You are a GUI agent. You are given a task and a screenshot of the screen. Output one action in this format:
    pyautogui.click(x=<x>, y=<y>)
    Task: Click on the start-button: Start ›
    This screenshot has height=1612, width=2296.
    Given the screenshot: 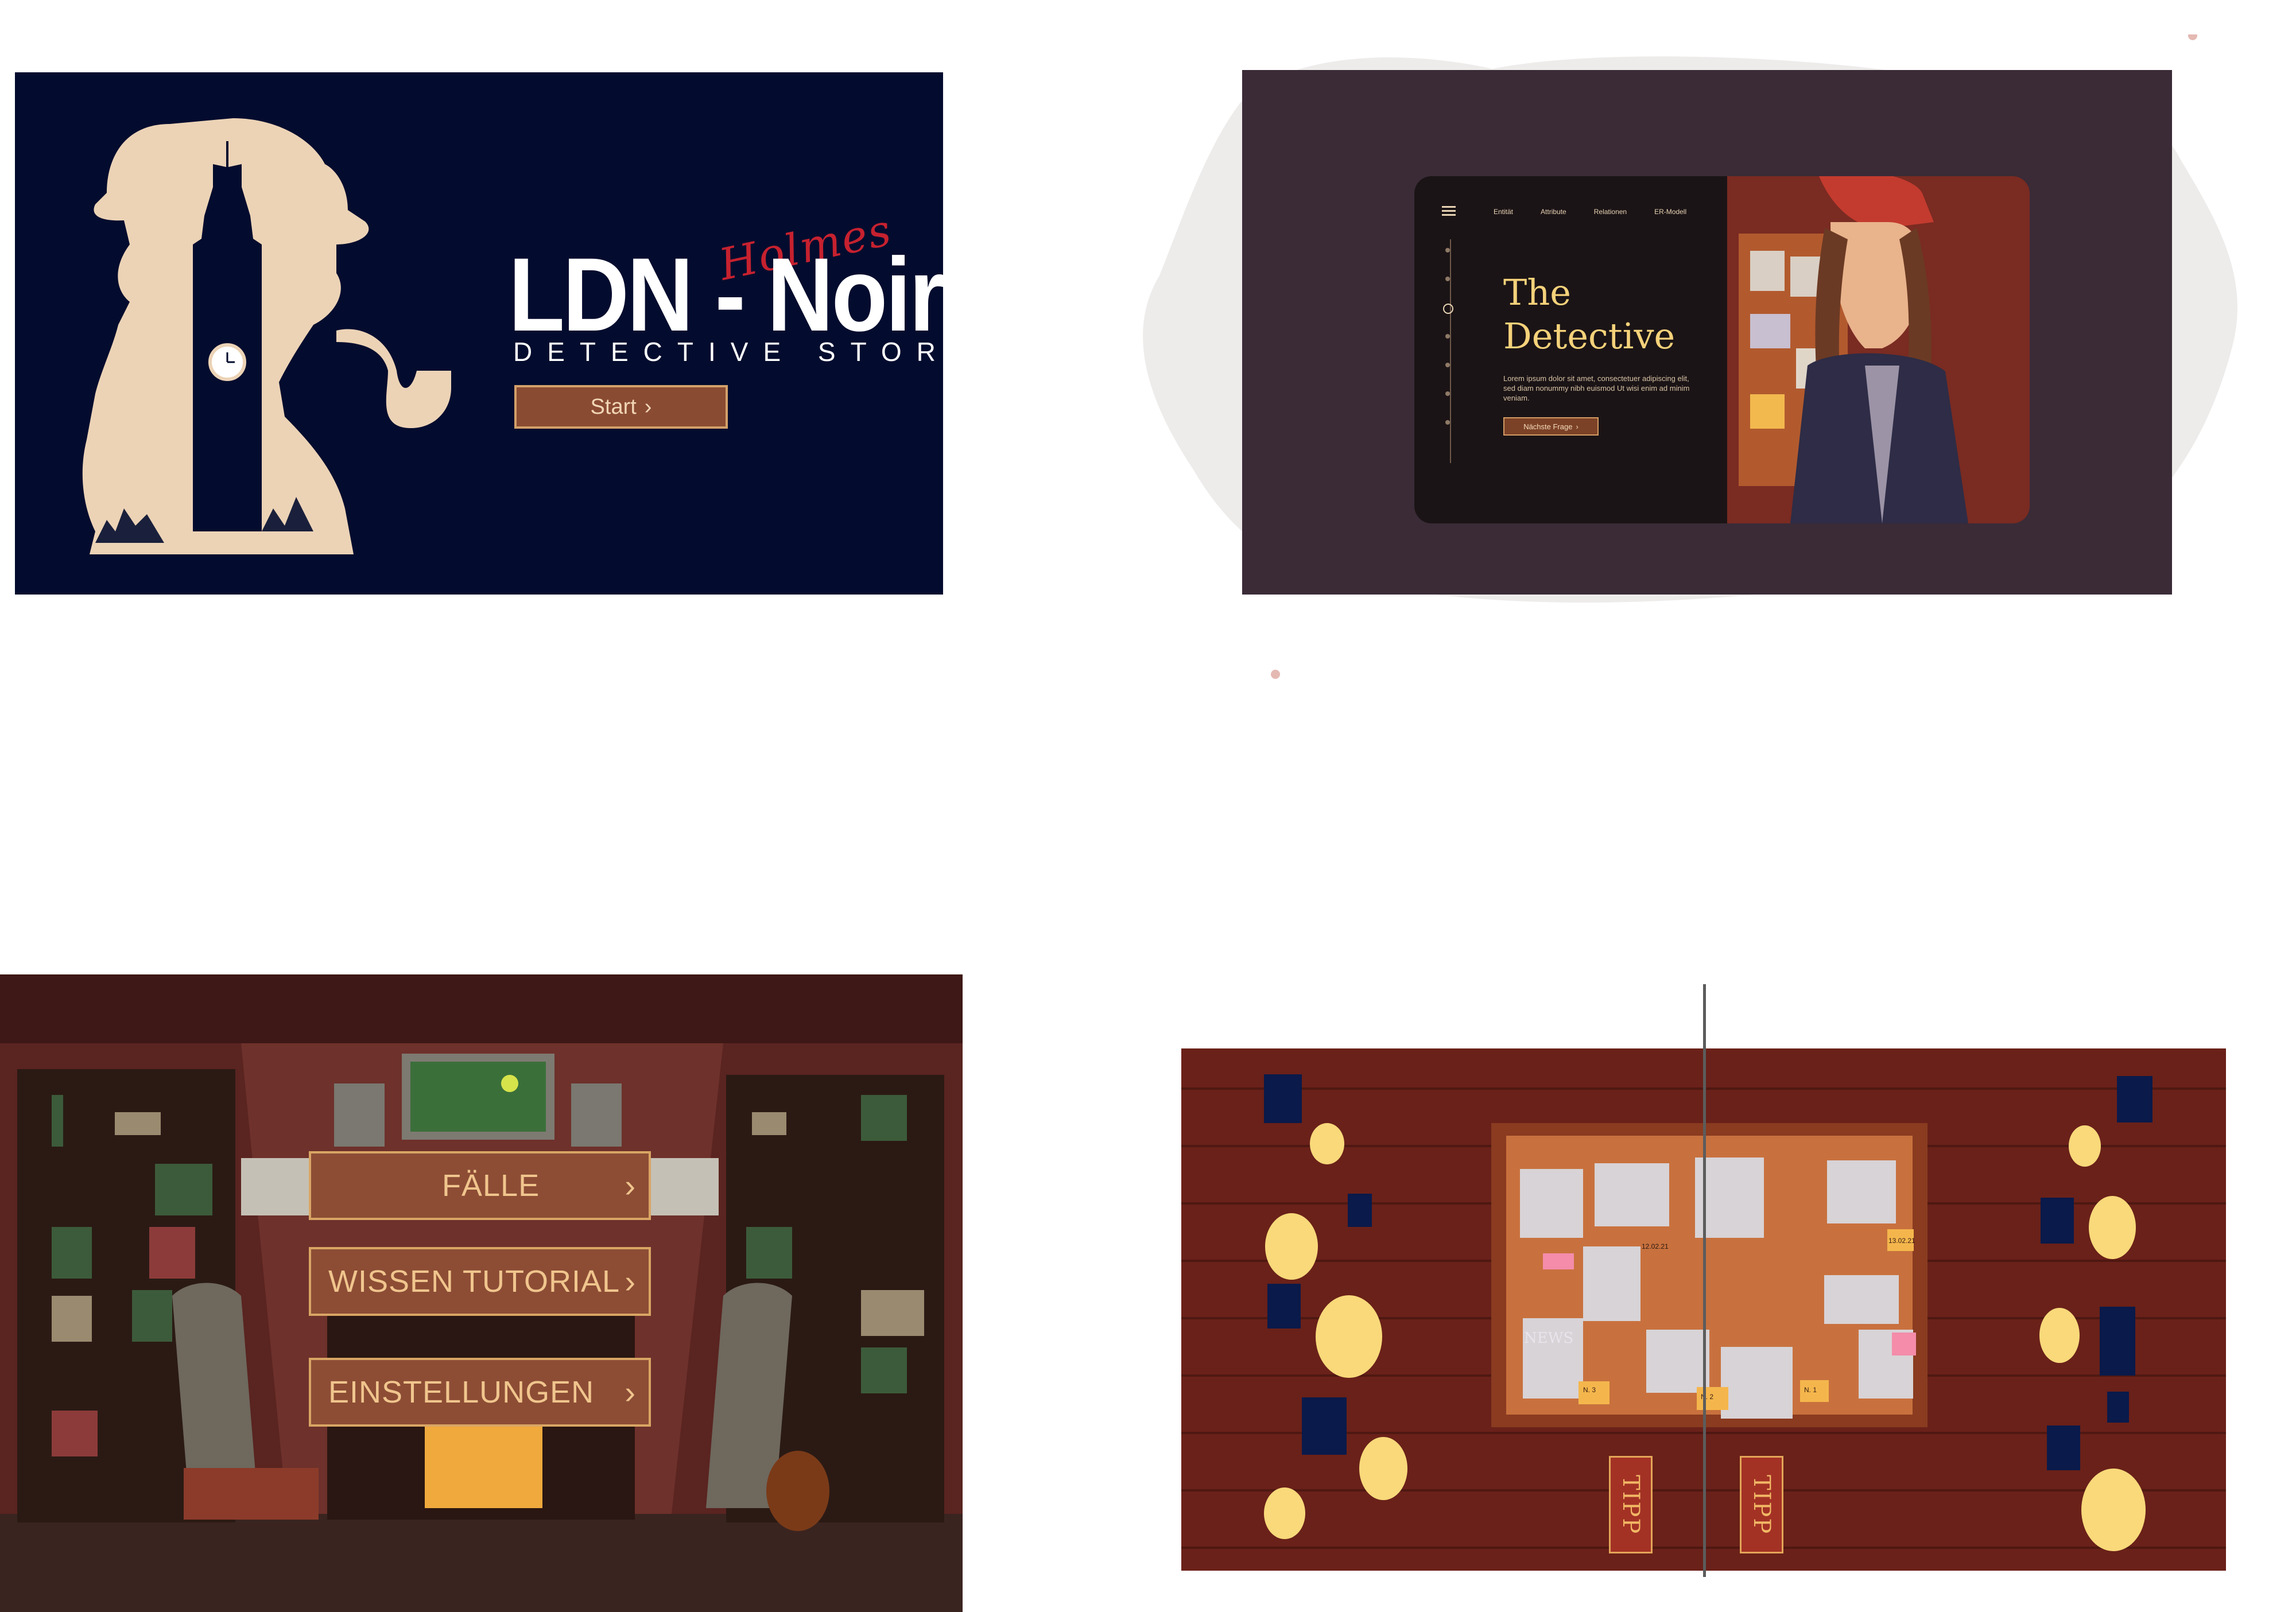 What is the action you would take?
    pyautogui.click(x=621, y=407)
    